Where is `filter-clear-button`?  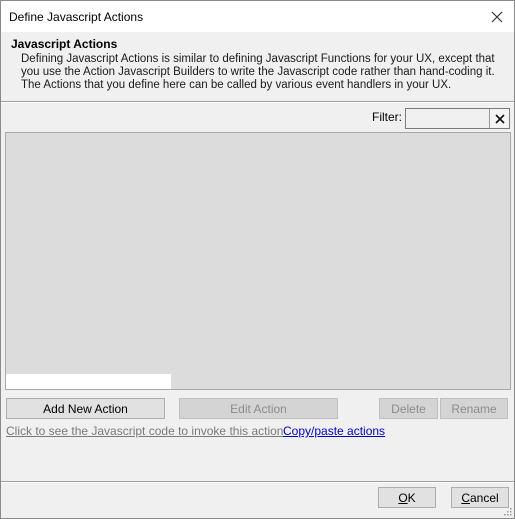 filter-clear-button is located at coordinates (499, 118).